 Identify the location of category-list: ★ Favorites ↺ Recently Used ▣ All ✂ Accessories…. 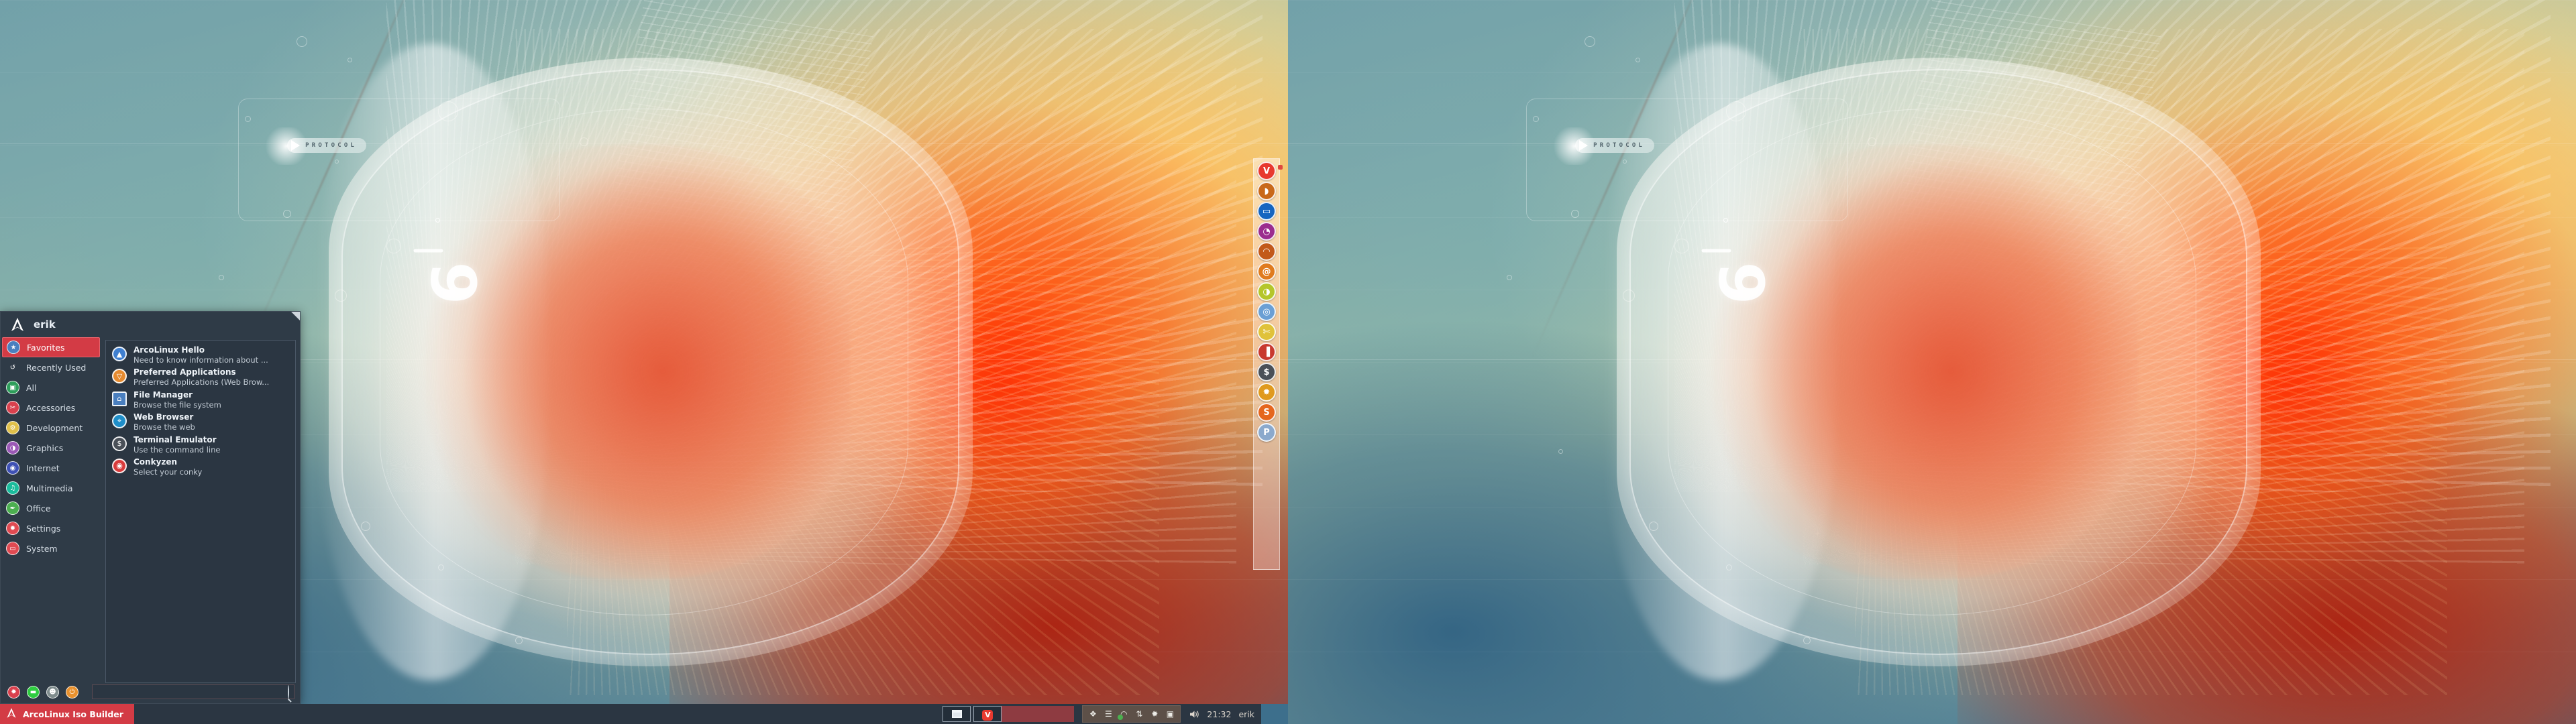
(51, 510).